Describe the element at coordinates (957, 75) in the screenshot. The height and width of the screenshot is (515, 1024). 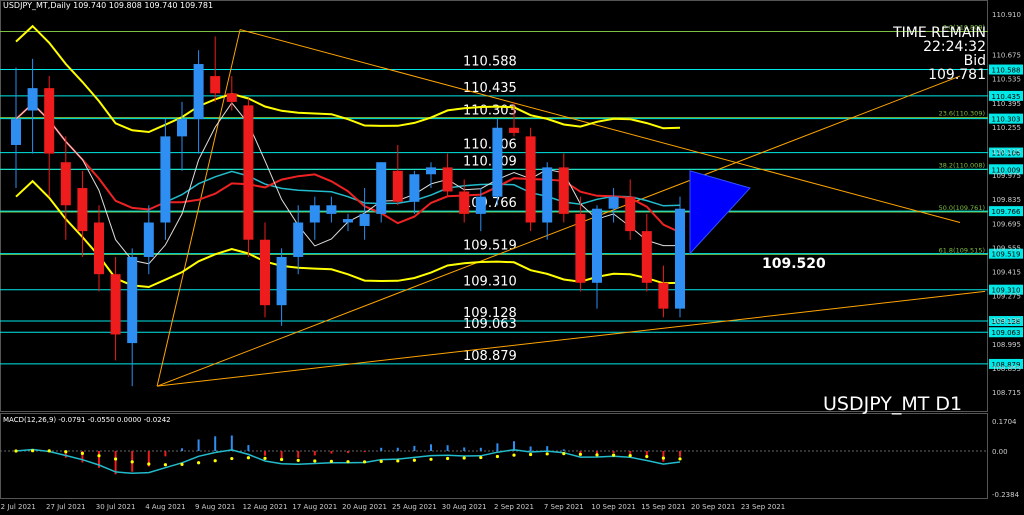
I see `bid-value: 109.781` at that location.